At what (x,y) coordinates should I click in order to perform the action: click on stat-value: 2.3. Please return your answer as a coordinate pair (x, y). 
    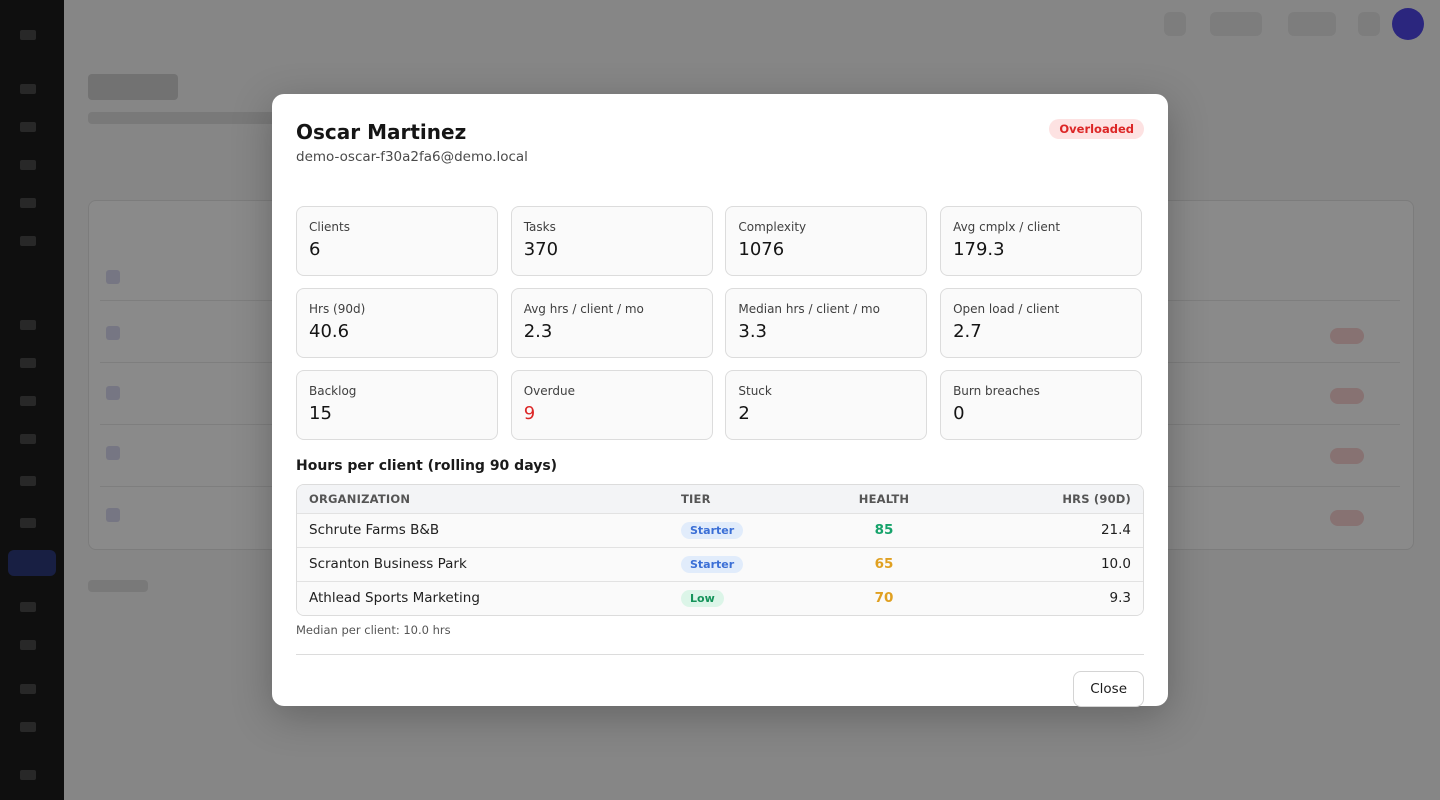
    Looking at the image, I should click on (538, 331).